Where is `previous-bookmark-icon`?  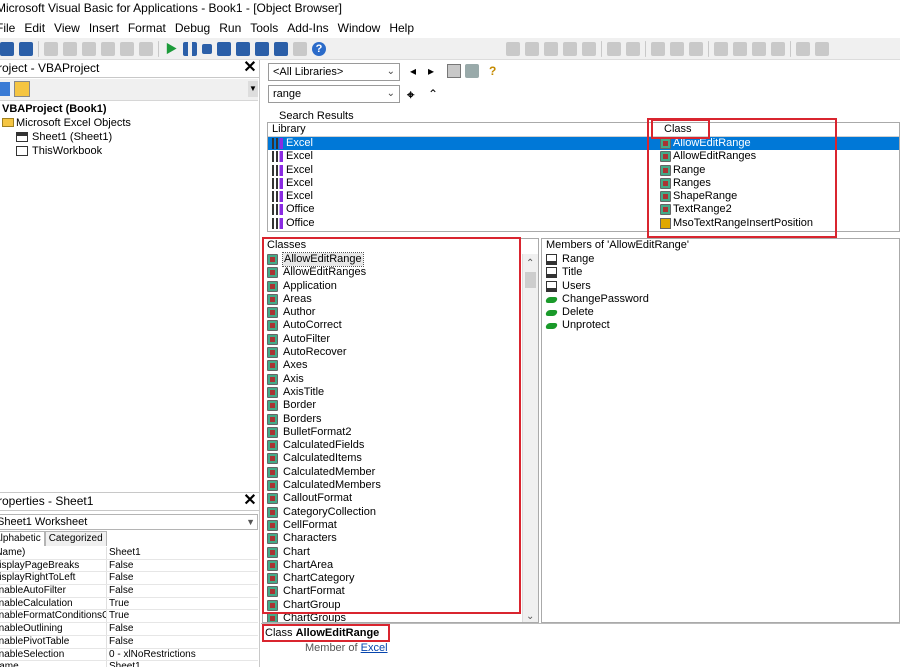
previous-bookmark-icon is located at coordinates (759, 48).